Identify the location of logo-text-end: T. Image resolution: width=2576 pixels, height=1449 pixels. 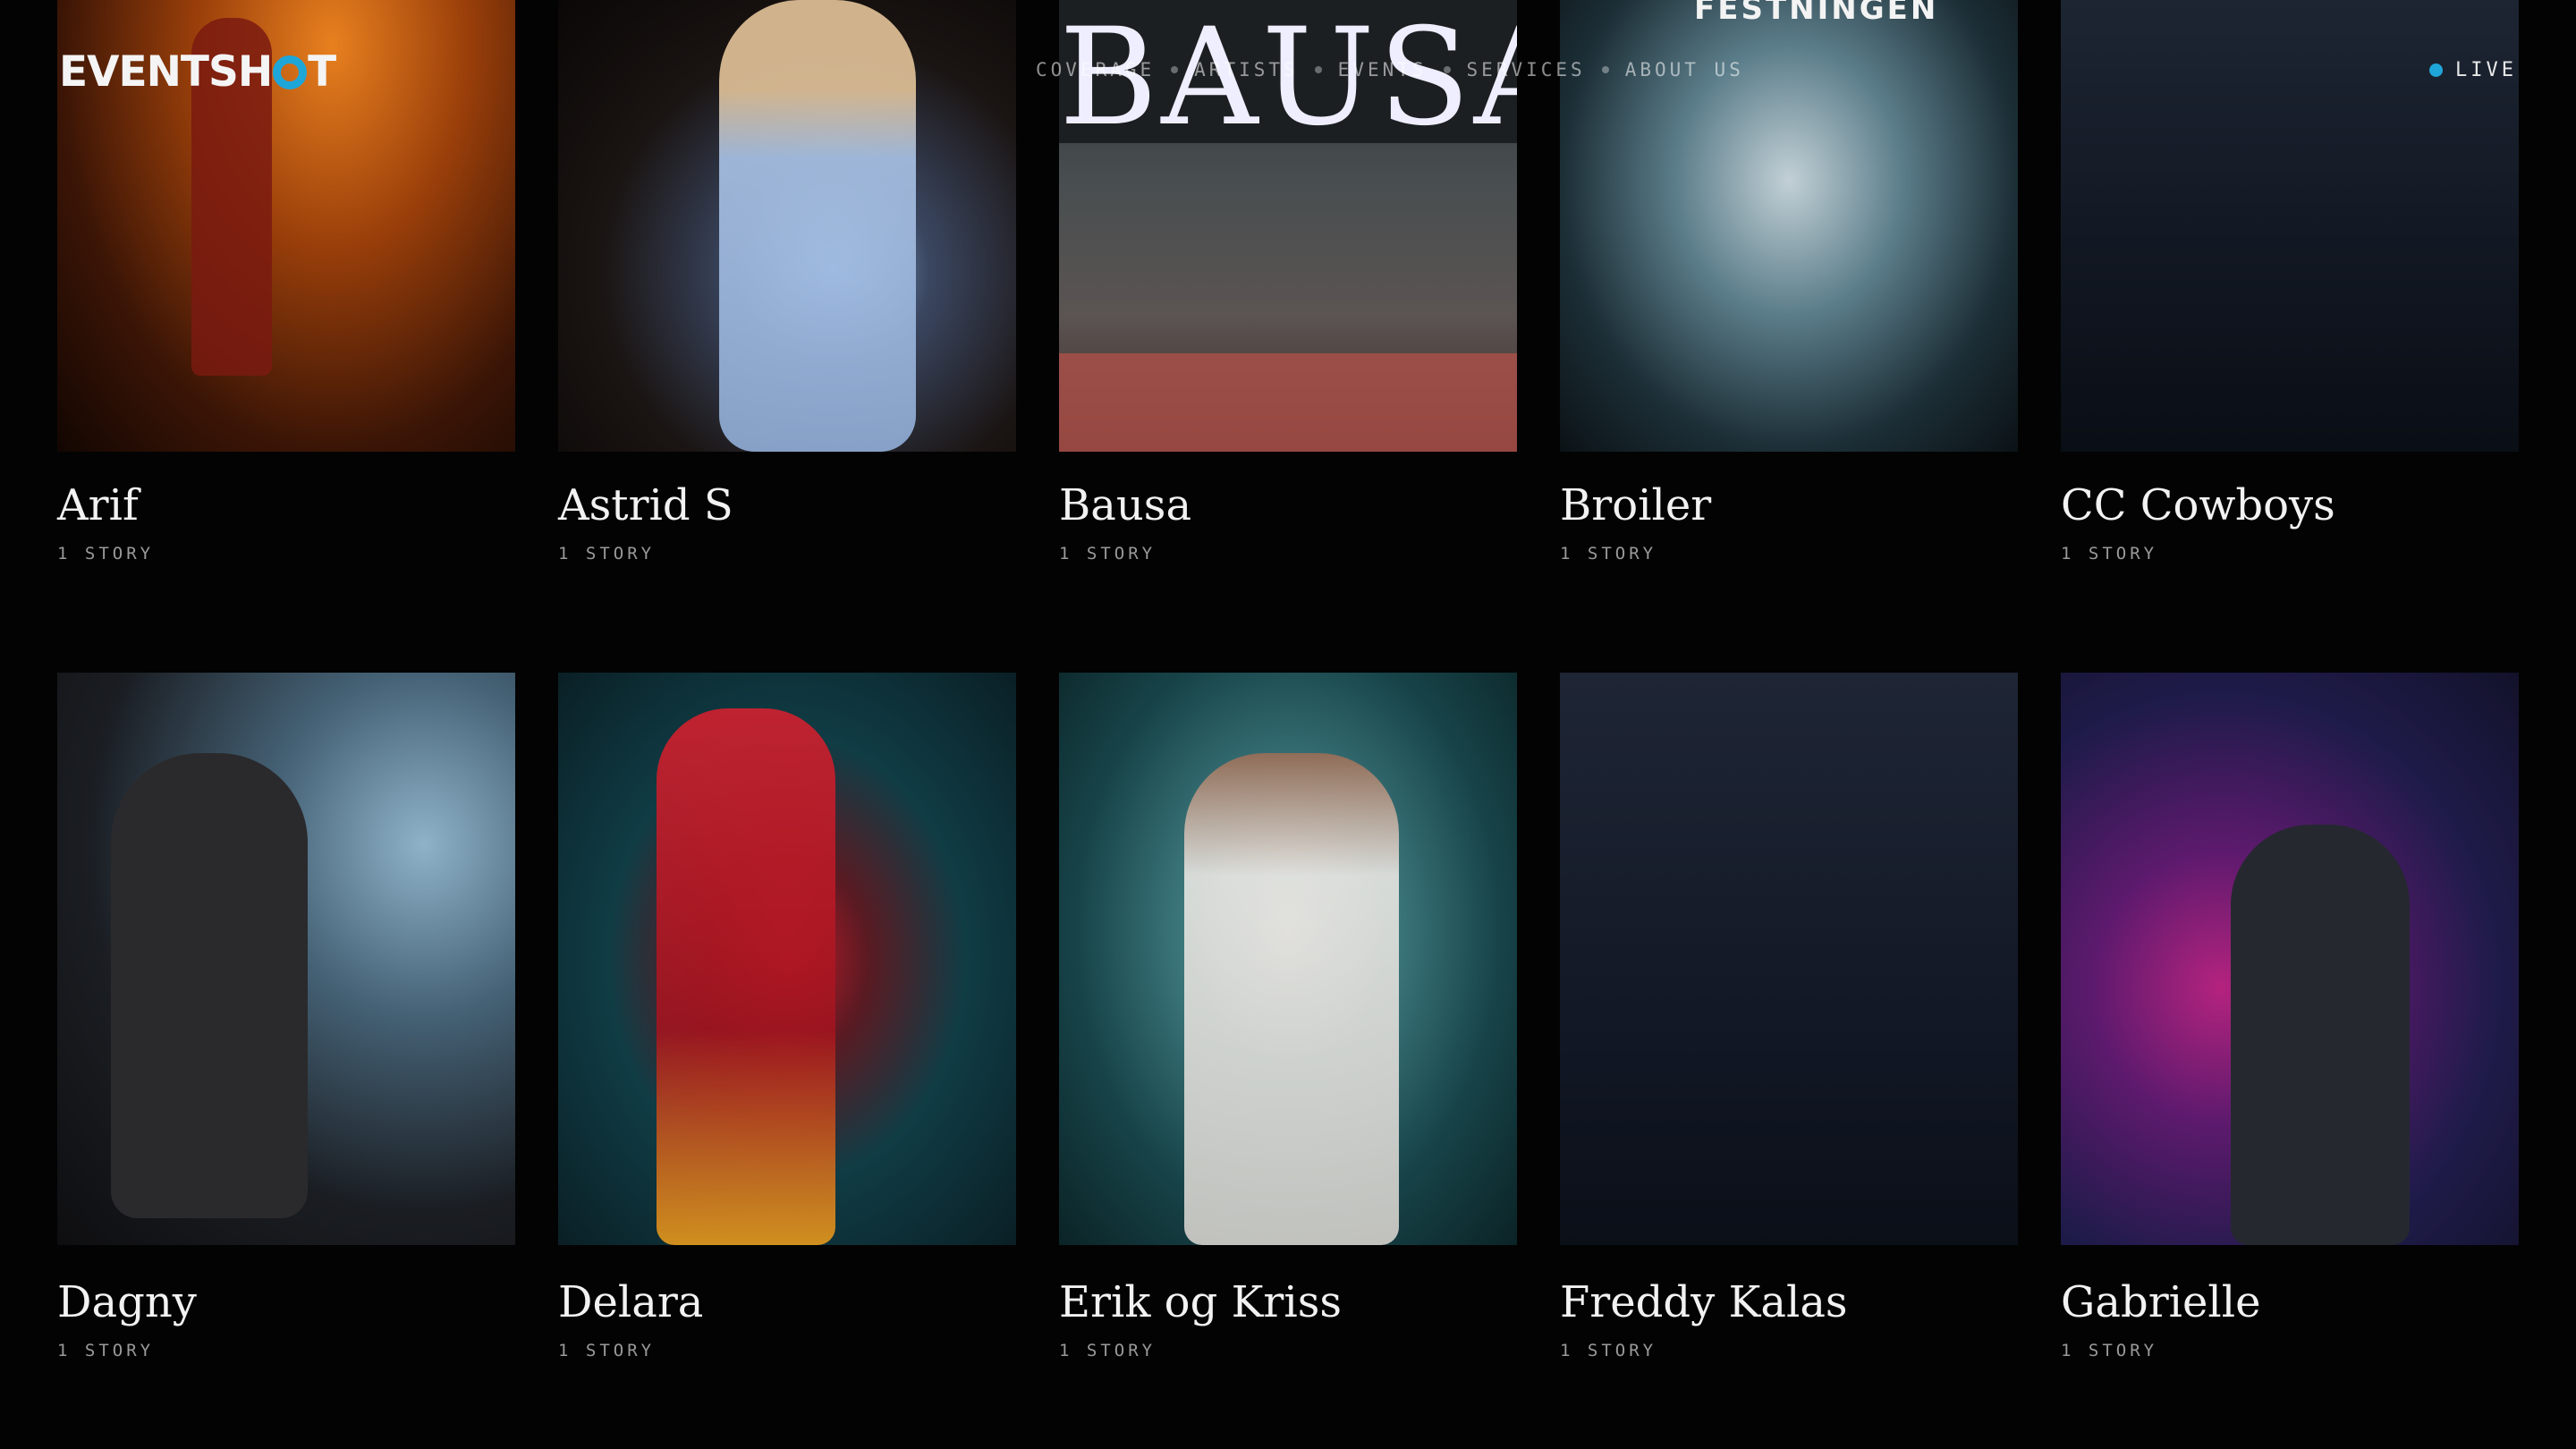
(322, 72).